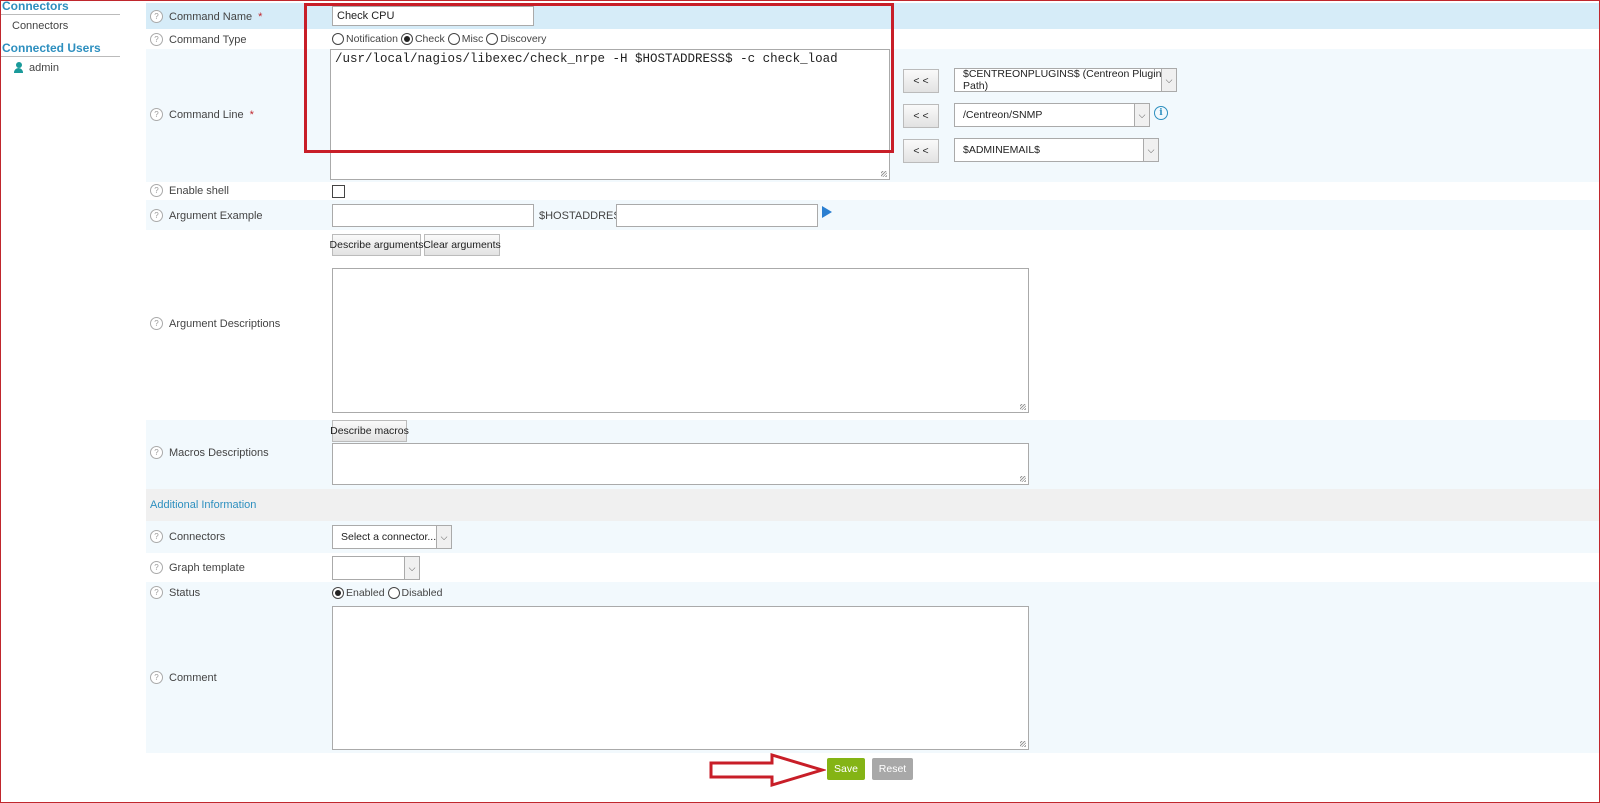 The height and width of the screenshot is (803, 1600). What do you see at coordinates (185, 592) in the screenshot?
I see `status-label: Status` at bounding box center [185, 592].